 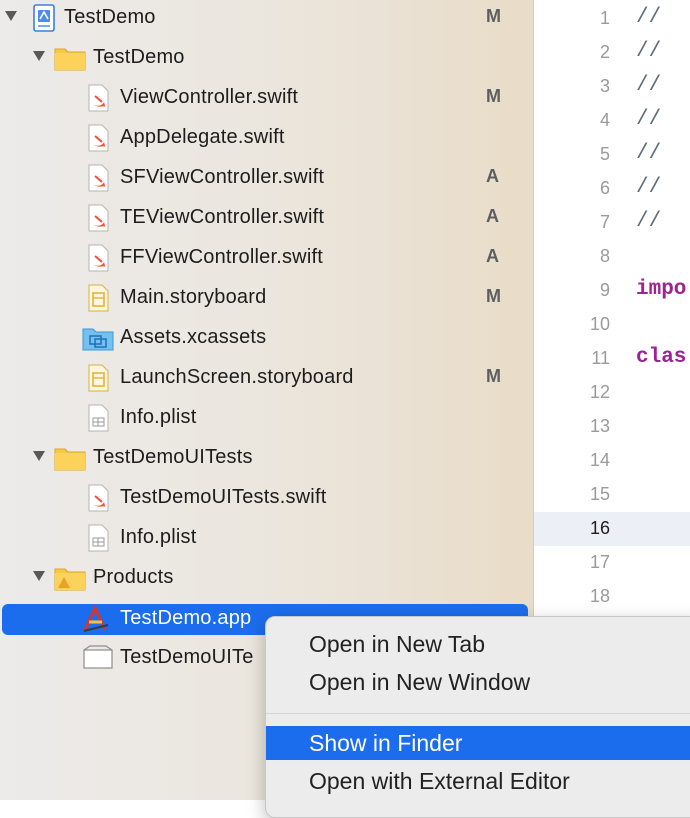 I want to click on line-number: 17, so click(x=599, y=562).